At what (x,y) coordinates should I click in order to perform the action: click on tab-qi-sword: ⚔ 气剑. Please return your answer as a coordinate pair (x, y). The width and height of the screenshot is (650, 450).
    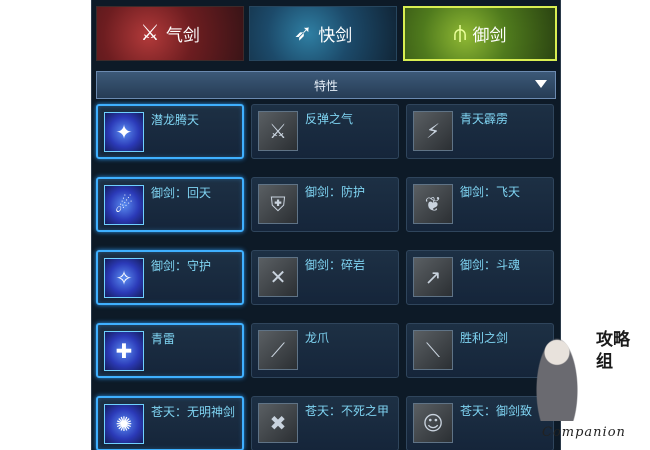
    Looking at the image, I should click on (170, 33).